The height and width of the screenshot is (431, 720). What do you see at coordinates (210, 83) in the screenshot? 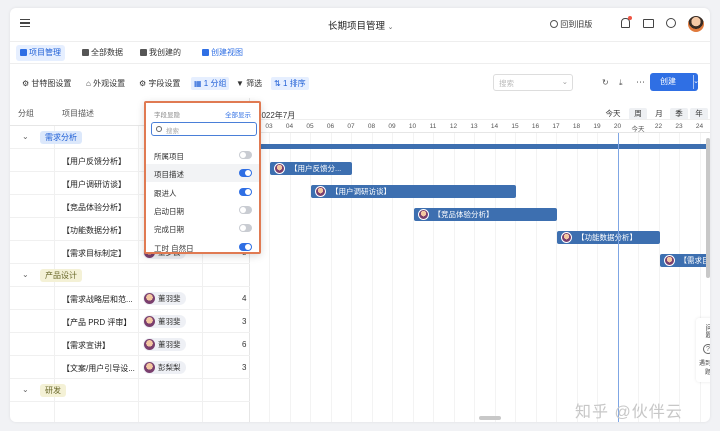
I see `group-button: ▦ 1 分组` at bounding box center [210, 83].